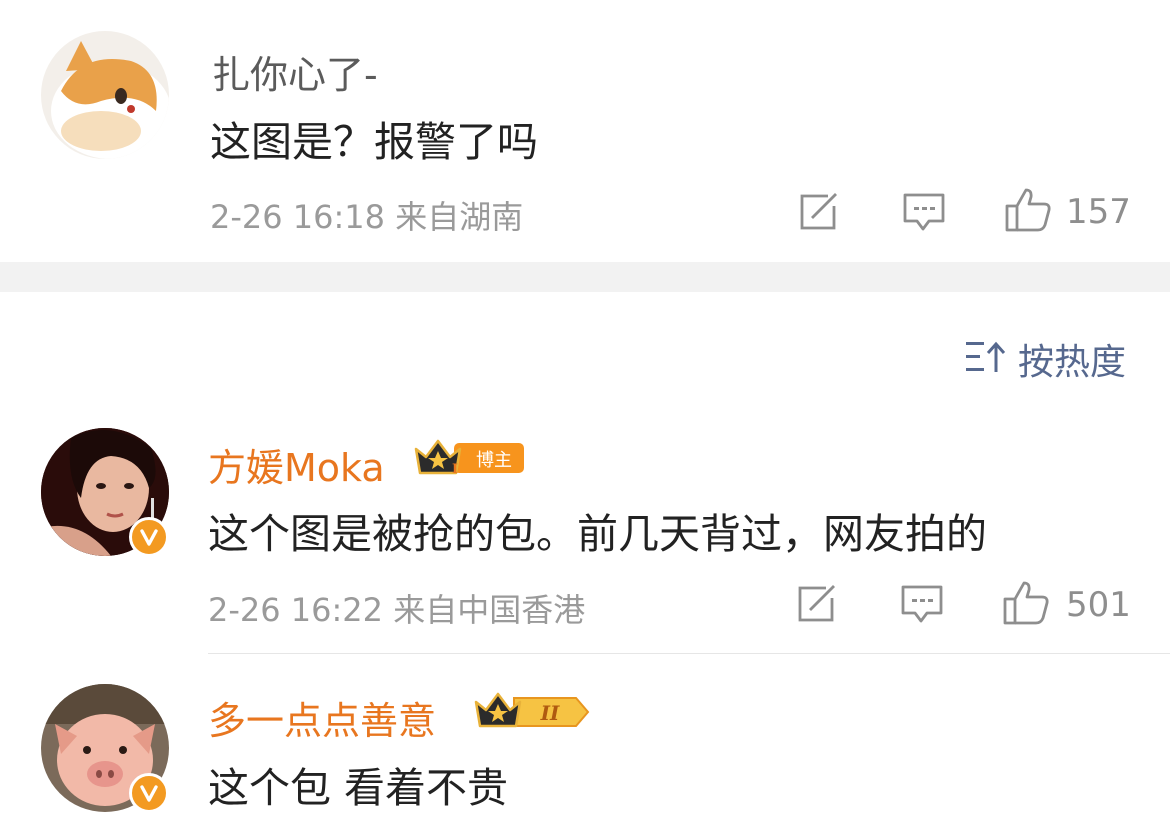 The width and height of the screenshot is (1170, 827). I want to click on comment-text: 这个图是被抢的包。前几天背过，网友拍的, so click(597, 534).